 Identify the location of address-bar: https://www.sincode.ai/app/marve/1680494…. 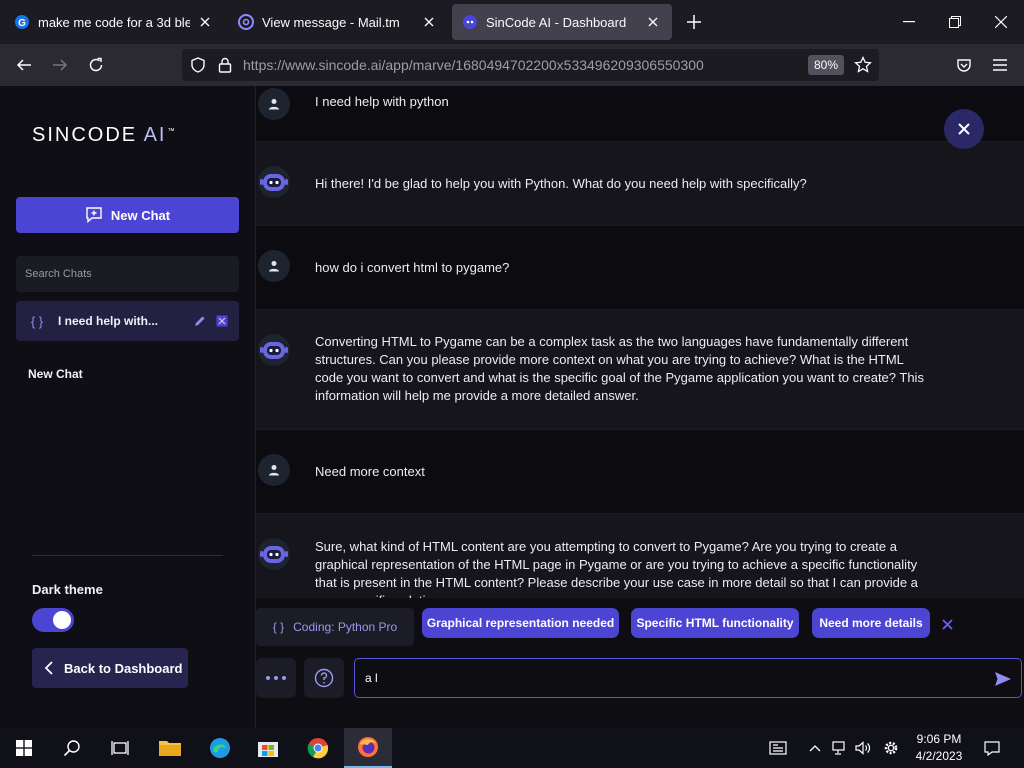
(530, 65).